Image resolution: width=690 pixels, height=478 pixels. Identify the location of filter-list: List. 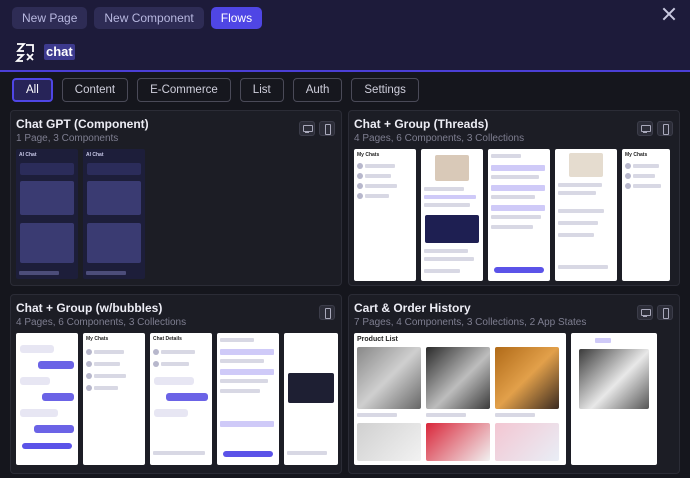
(261, 90).